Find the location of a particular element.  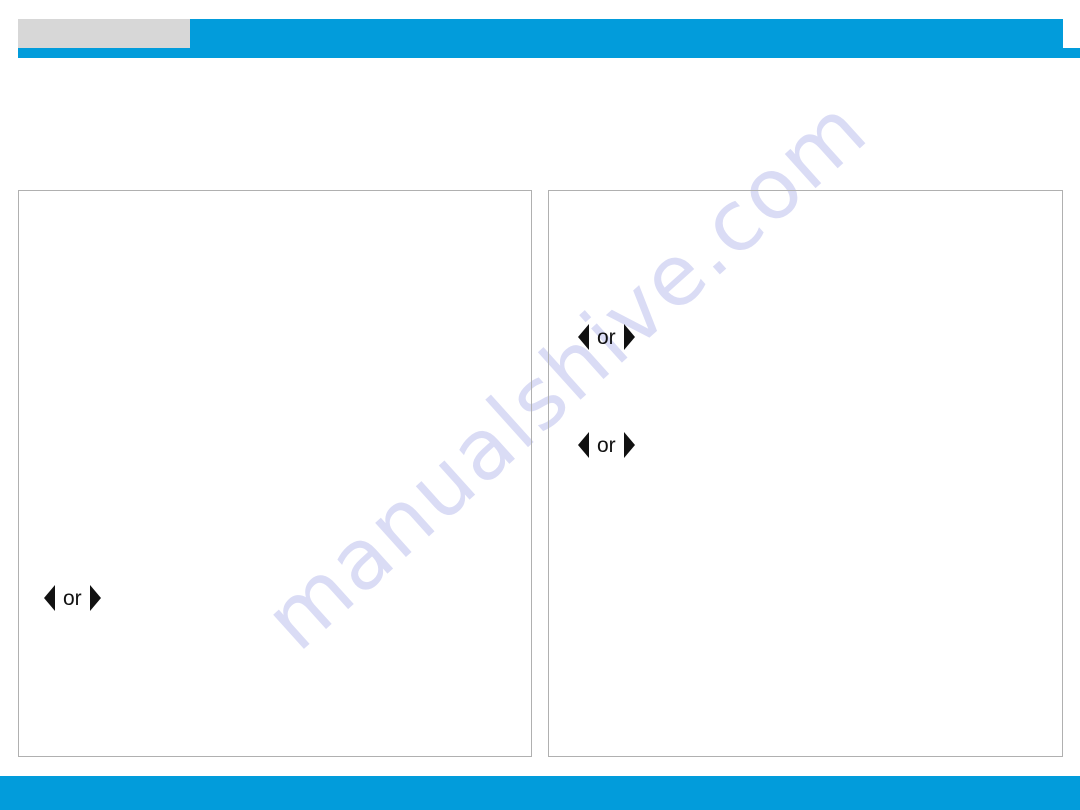

right-panel-or-row-1: or is located at coordinates (606, 337).